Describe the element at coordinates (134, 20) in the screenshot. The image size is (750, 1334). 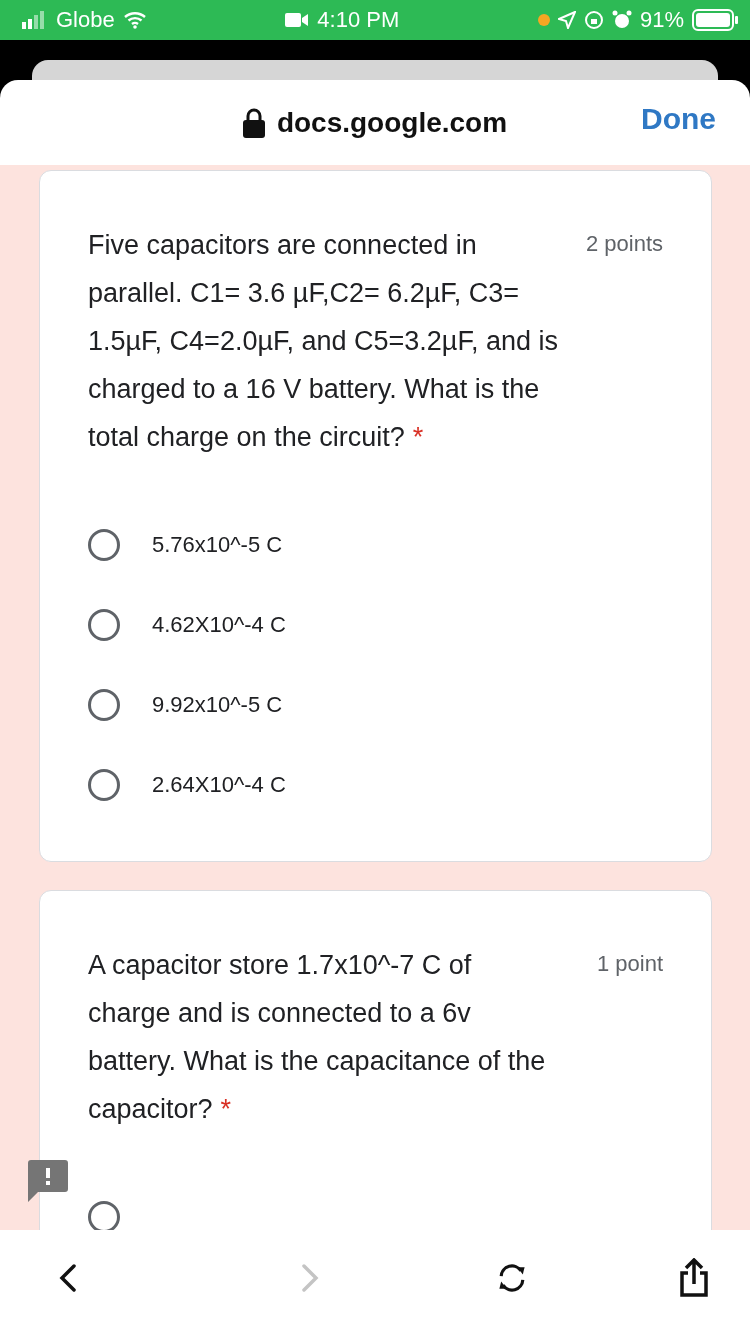
I see `wifi-icon` at that location.